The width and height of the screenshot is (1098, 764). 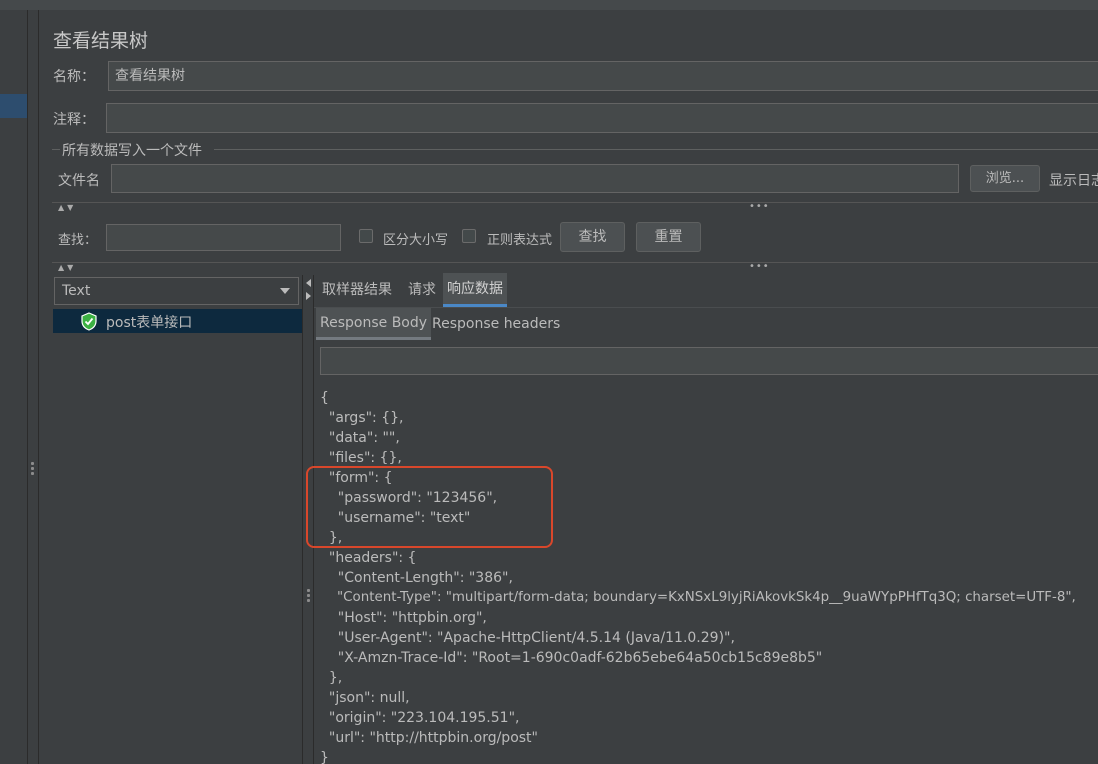 I want to click on tab-response-data: 响应数据, so click(x=475, y=290).